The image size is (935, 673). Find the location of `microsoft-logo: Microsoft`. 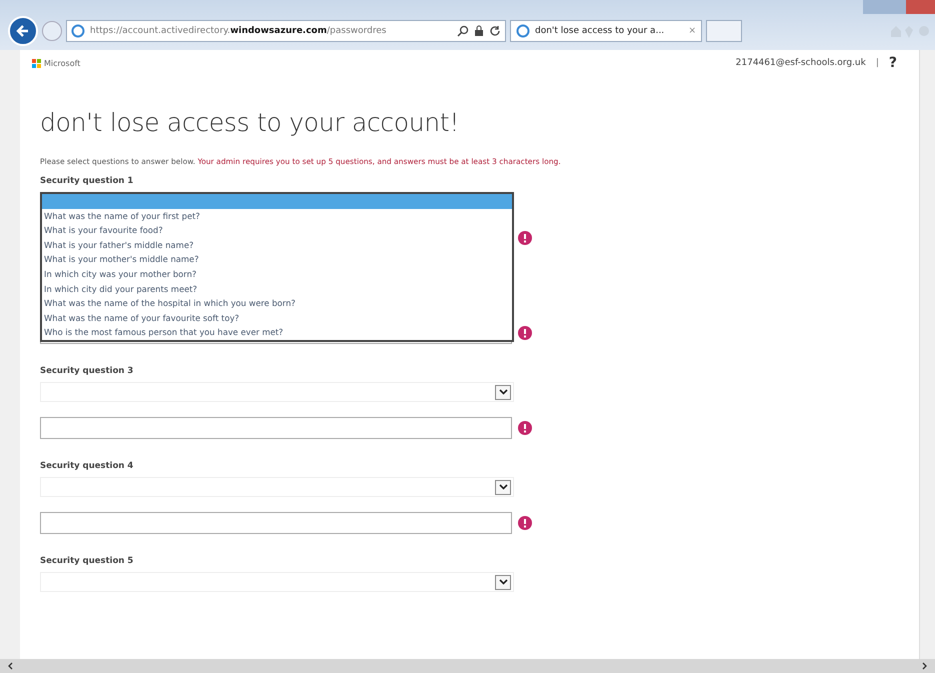

microsoft-logo: Microsoft is located at coordinates (56, 63).